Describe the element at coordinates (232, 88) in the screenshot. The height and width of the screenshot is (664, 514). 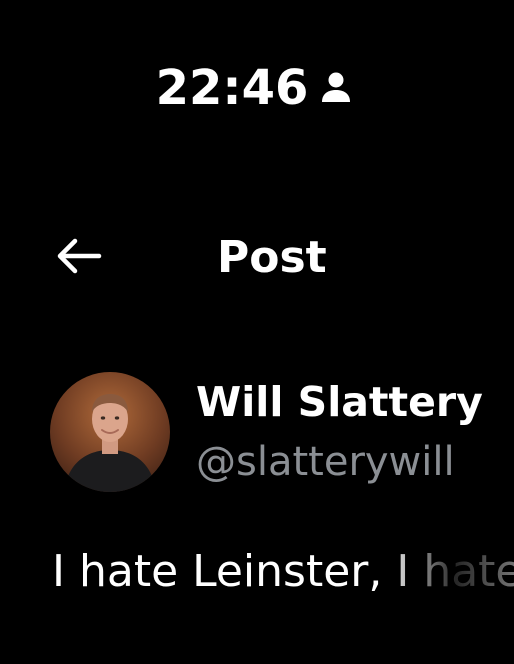
I see `clock: 22:46` at that location.